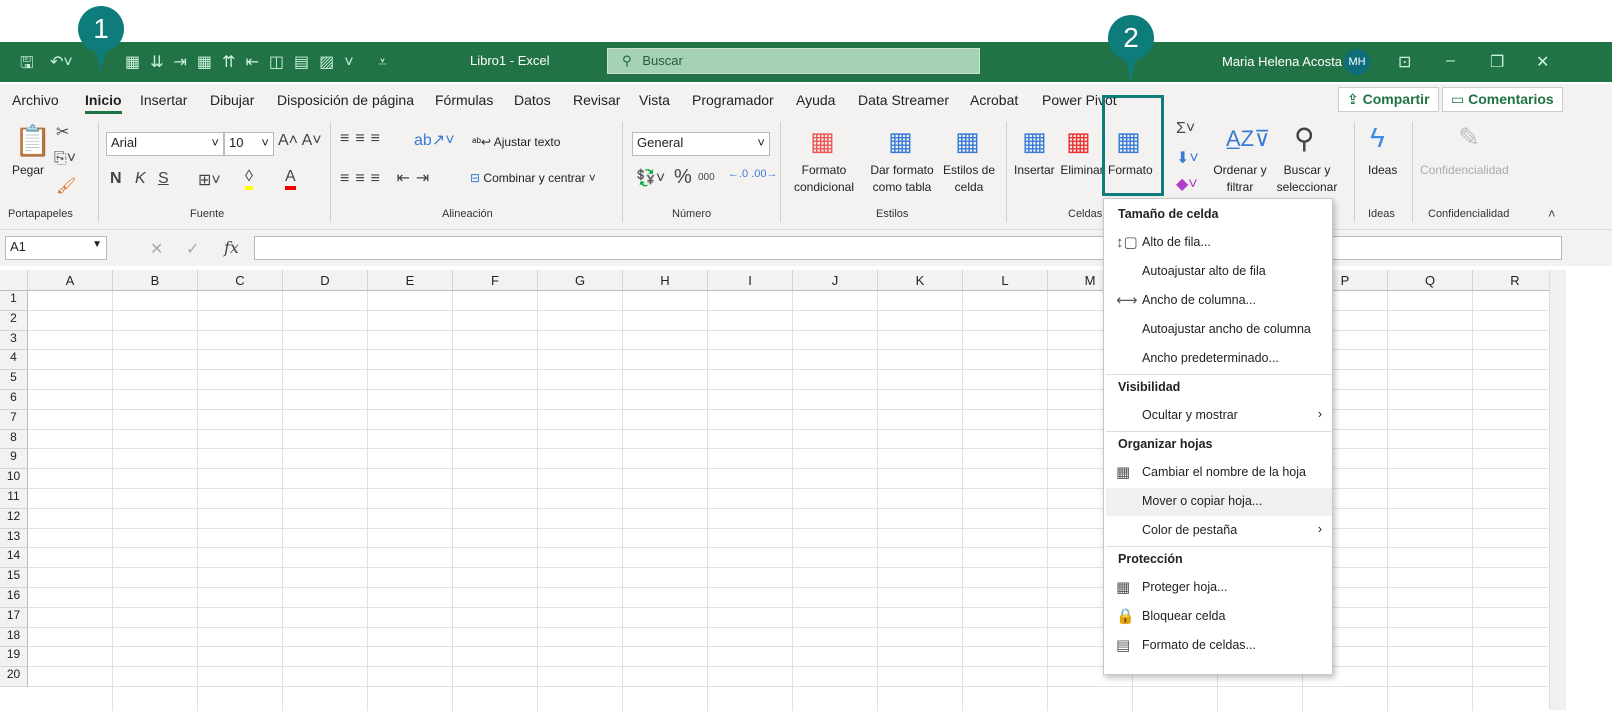  I want to click on copy-icon: ⎘˅, so click(65, 159).